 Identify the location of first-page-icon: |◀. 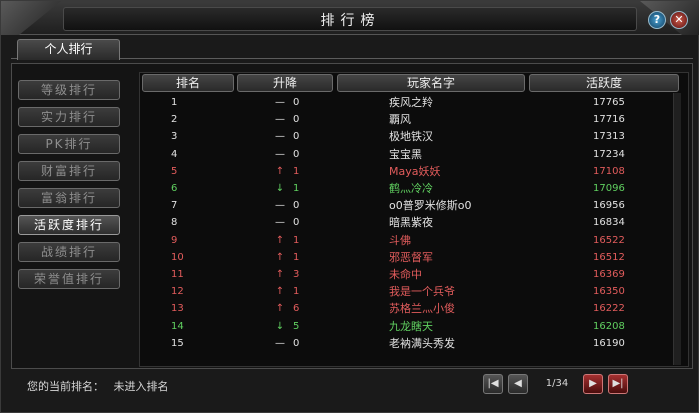
(493, 383).